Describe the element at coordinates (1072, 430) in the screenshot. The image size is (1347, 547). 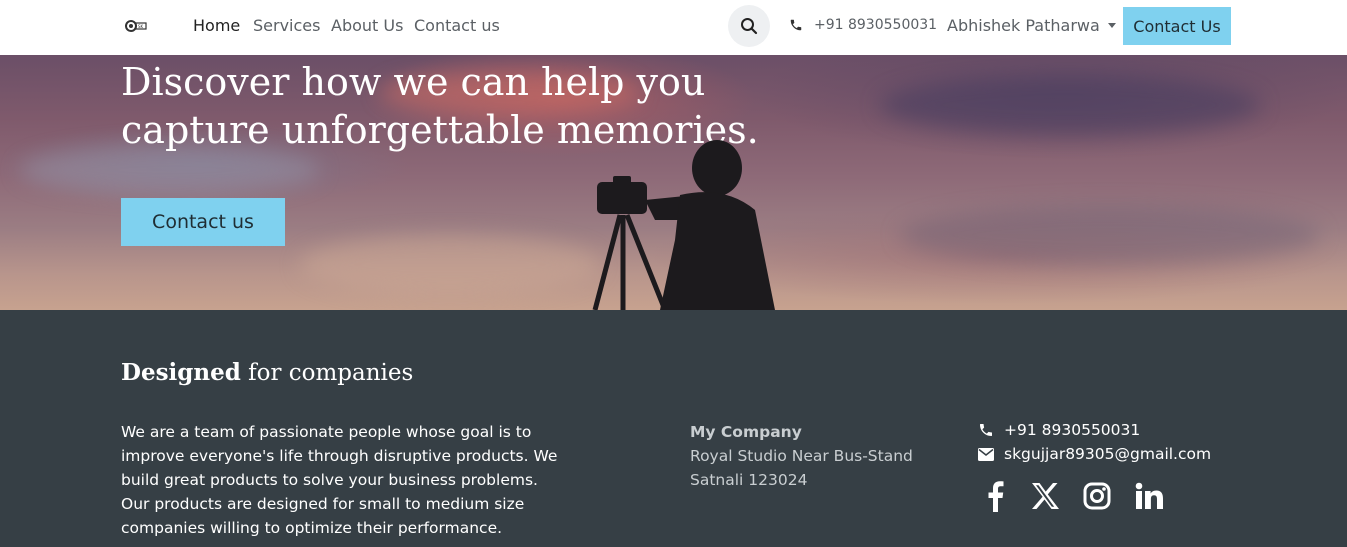
I see `footer-phone-number: +91 8930550031` at that location.